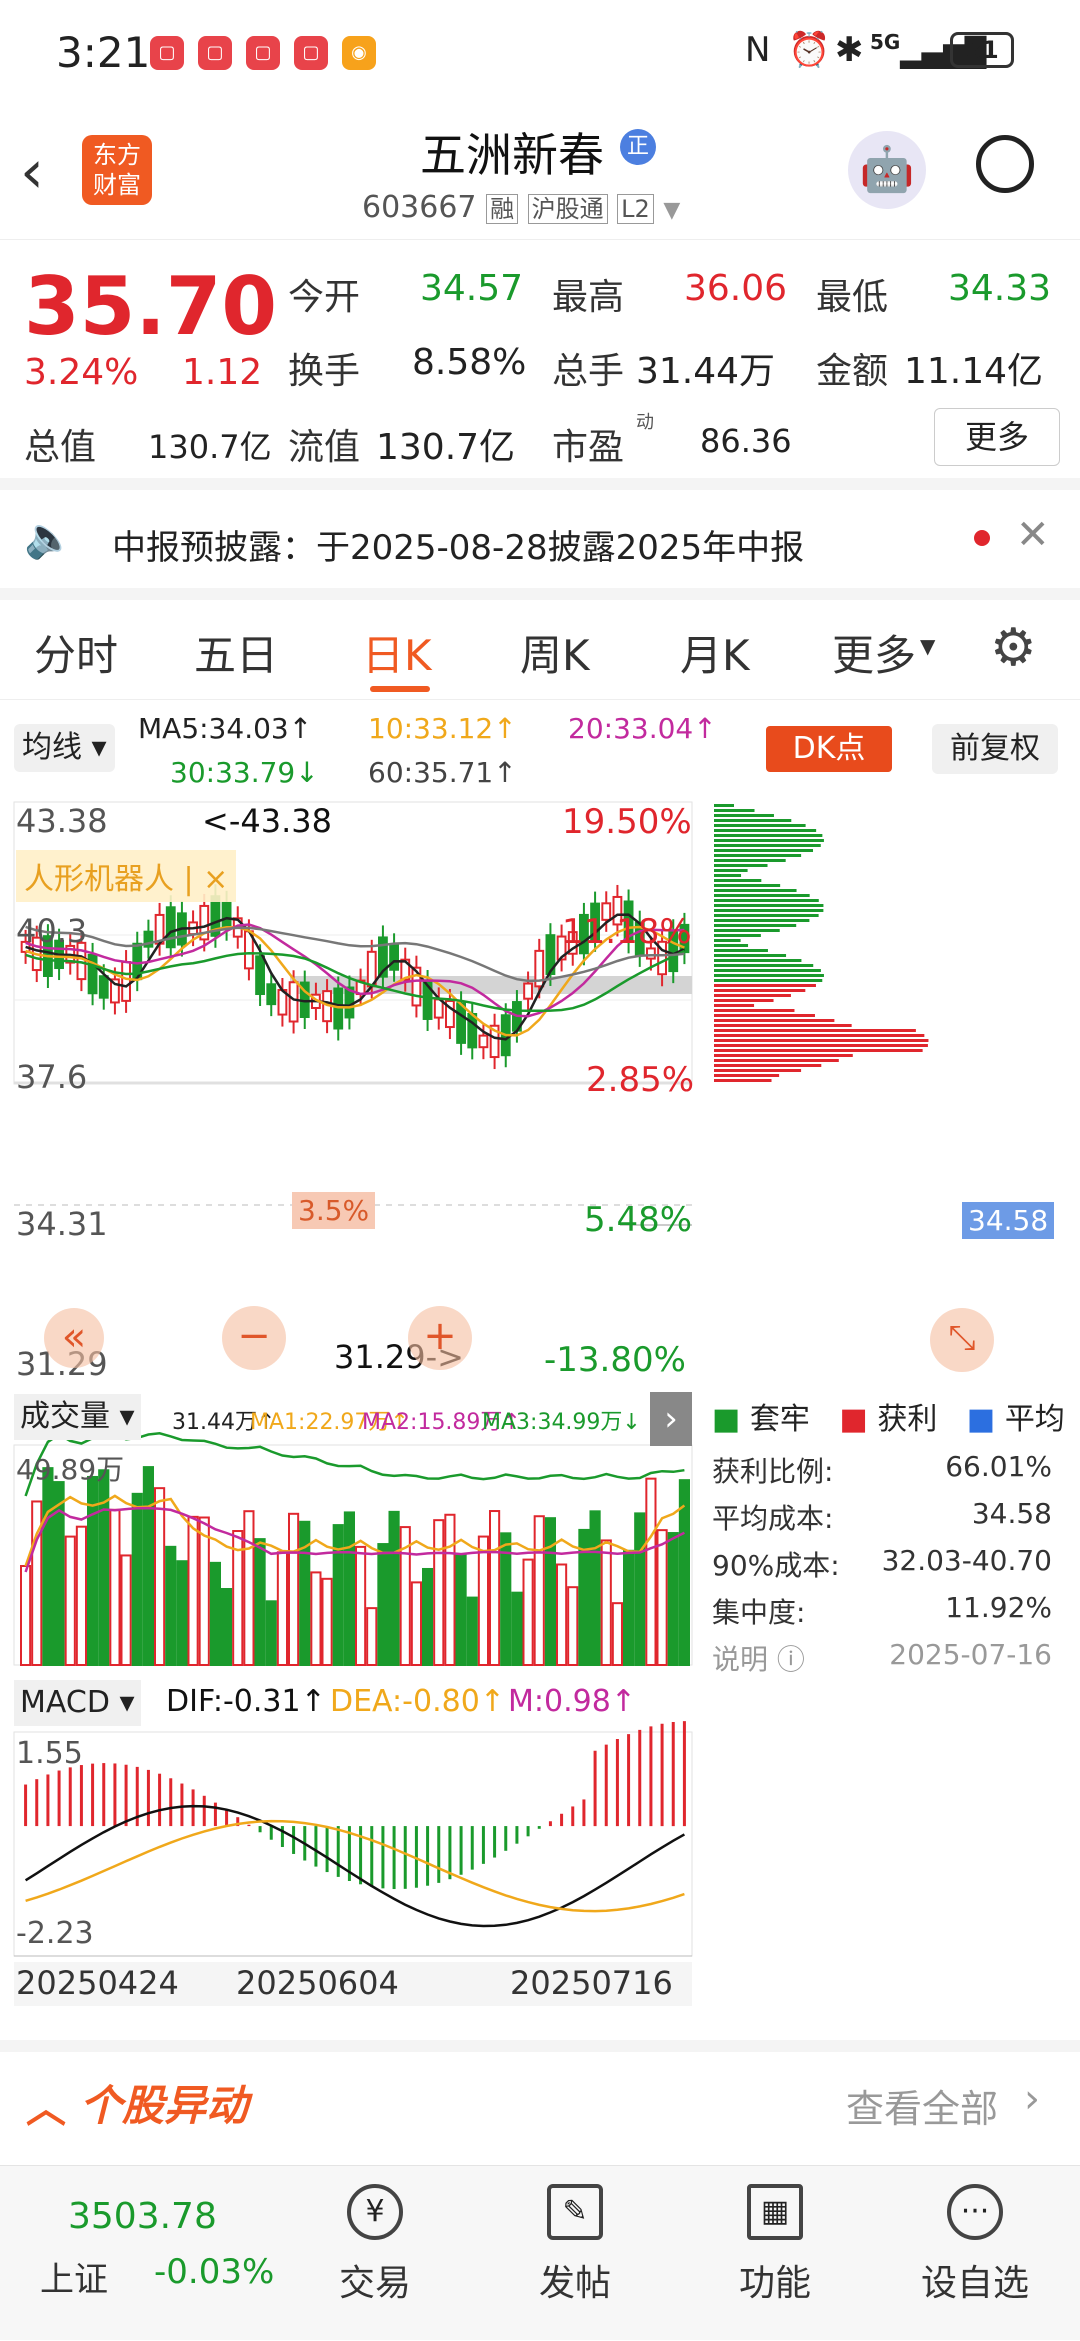 The width and height of the screenshot is (1080, 2341). I want to click on status-bar: 3:21 ▢ ▢ ▢ ▢ ◉ N ⏰ ✱ 5G ▂▄▆█ 81, so click(540, 52).